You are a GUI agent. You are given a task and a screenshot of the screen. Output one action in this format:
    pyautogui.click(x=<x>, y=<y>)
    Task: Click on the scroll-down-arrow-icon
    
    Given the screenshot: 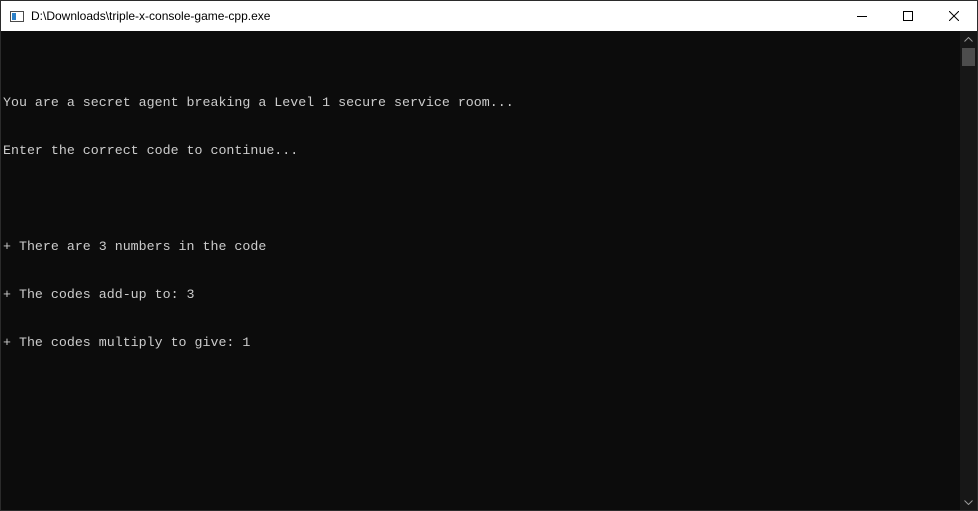 What is the action you would take?
    pyautogui.click(x=968, y=502)
    